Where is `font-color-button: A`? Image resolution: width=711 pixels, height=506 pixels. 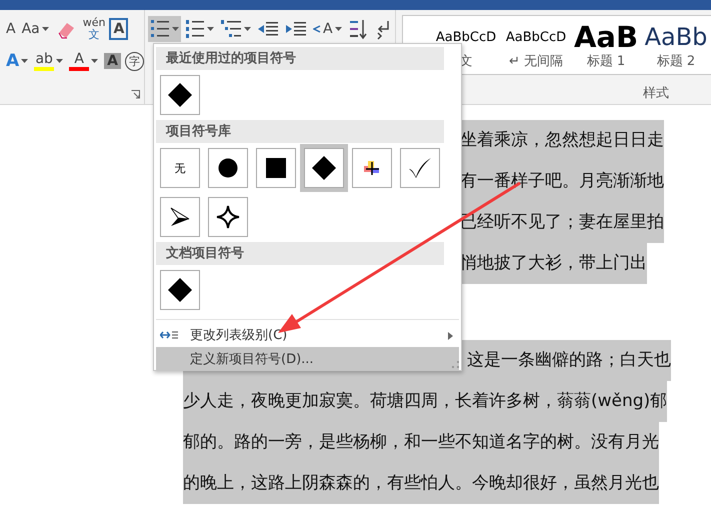
font-color-button: A is located at coordinates (83, 61).